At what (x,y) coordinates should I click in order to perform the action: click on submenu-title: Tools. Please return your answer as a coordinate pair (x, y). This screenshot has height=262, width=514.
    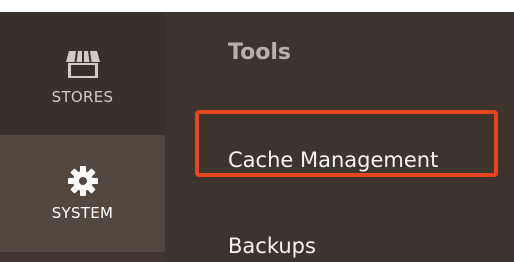
    Looking at the image, I should click on (259, 52).